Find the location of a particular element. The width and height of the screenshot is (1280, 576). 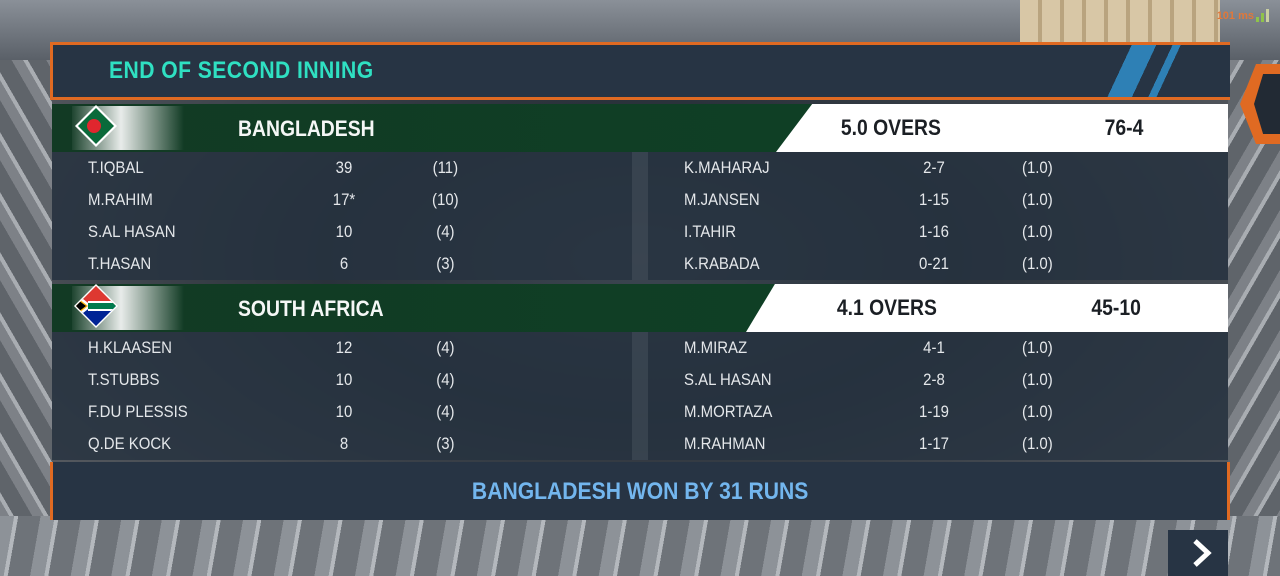

table-row: S.AL HASAN 10 (4) I.TAHIR 1-16 (1.0) is located at coordinates (640, 232).